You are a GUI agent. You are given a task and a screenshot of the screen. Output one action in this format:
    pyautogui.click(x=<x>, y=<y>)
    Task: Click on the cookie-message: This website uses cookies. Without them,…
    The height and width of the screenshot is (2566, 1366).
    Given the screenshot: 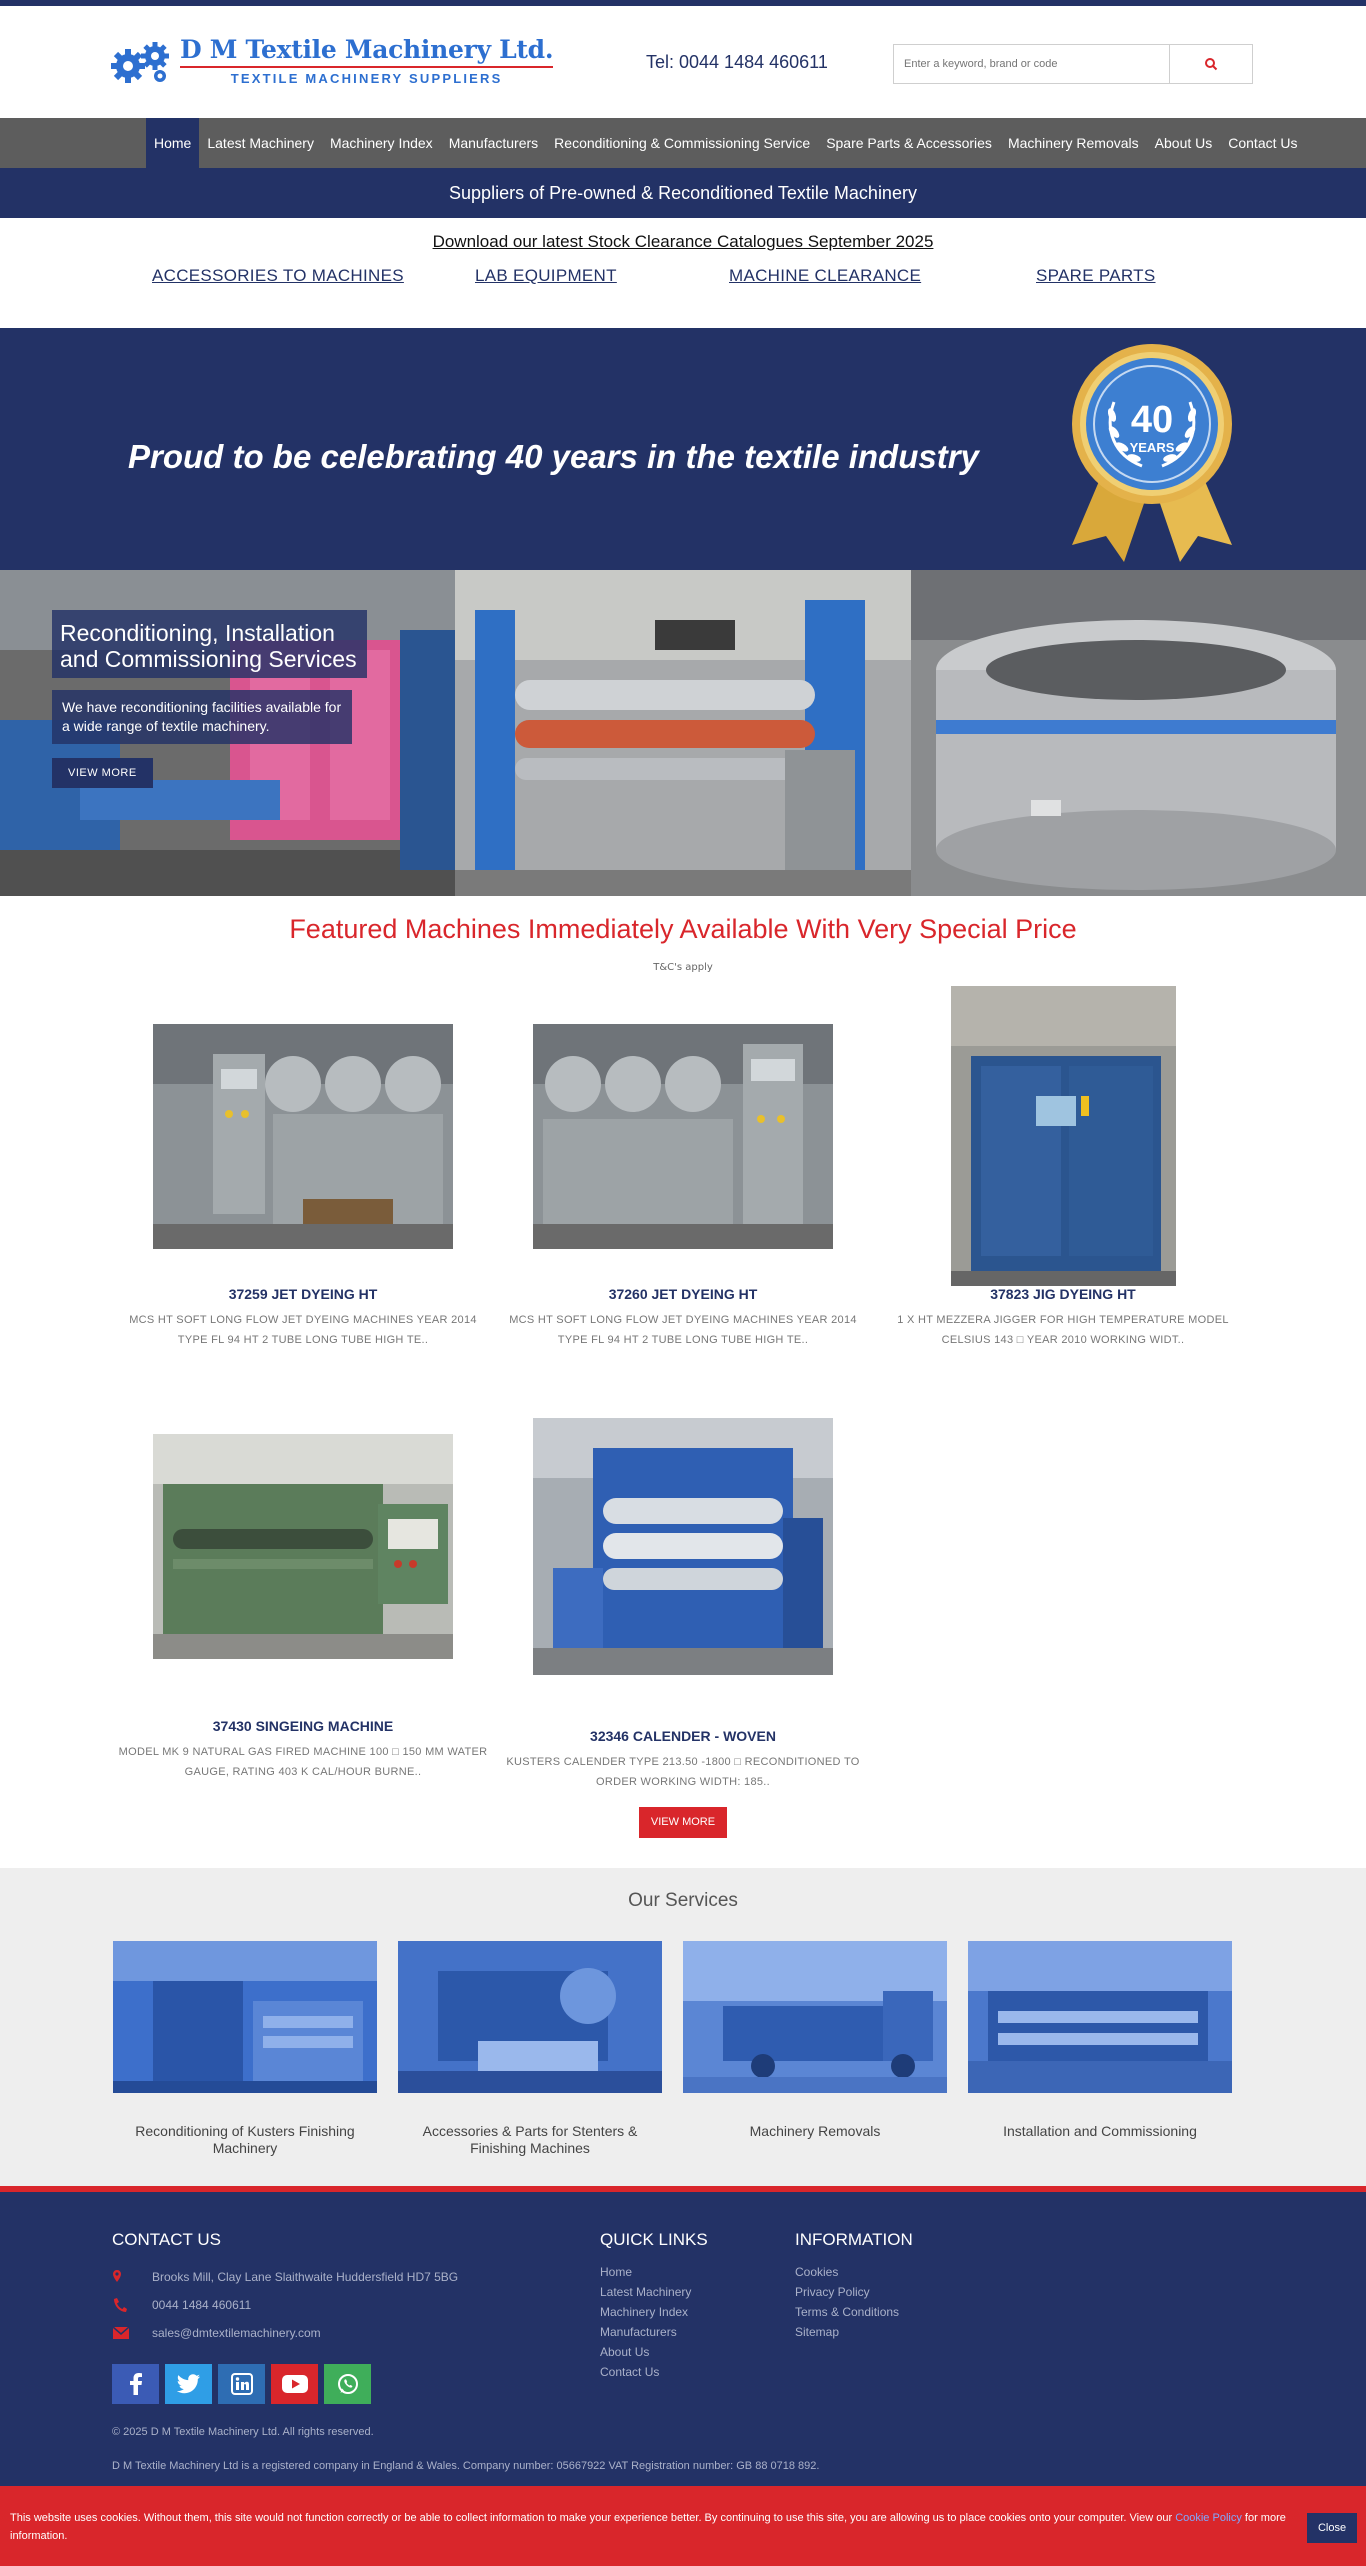 What is the action you would take?
    pyautogui.click(x=655, y=2527)
    